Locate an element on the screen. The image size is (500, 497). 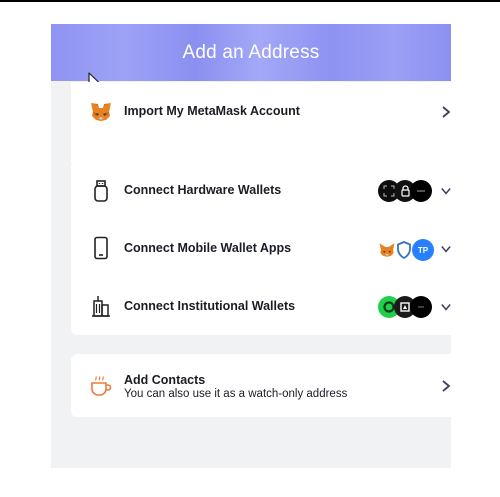
import-metamask-row: Import My MetaMask Account is located at coordinates (261, 112).